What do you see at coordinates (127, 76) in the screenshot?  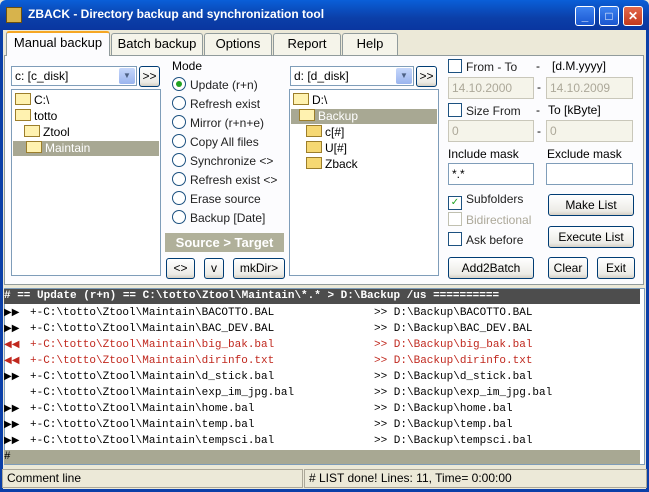 I see `chevron-down-icon: ▼` at bounding box center [127, 76].